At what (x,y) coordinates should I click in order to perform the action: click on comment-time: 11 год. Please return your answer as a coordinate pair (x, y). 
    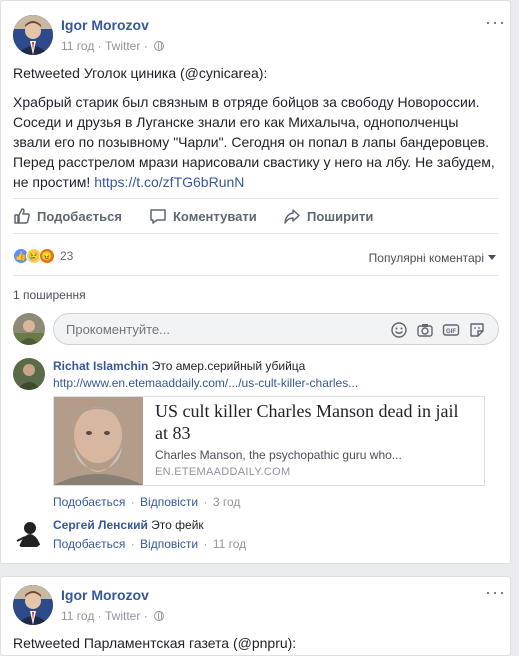
    Looking at the image, I should click on (229, 544).